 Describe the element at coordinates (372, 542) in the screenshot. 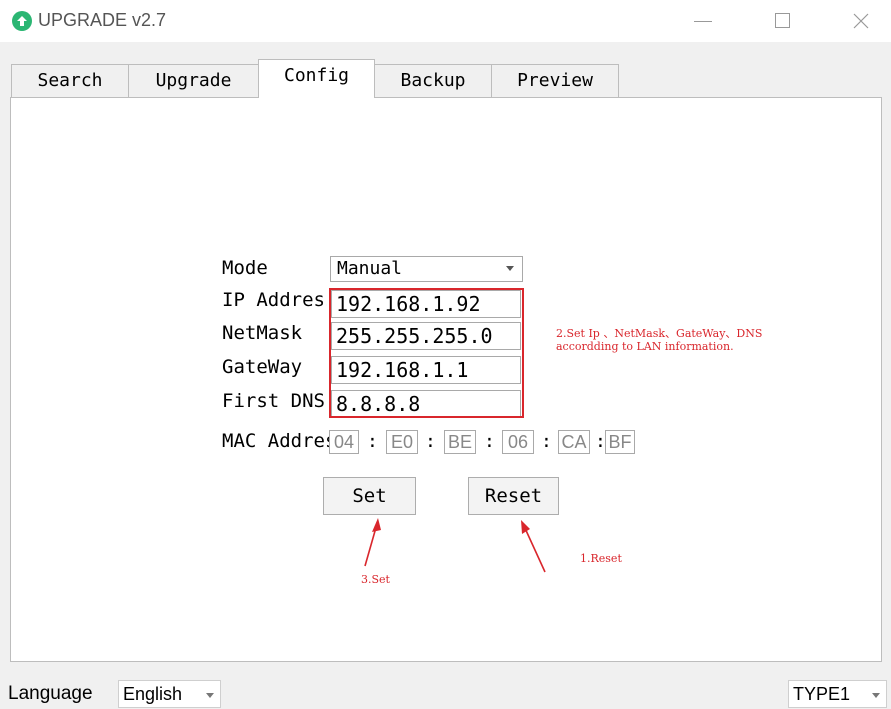

I see `set-arrow-icon` at that location.